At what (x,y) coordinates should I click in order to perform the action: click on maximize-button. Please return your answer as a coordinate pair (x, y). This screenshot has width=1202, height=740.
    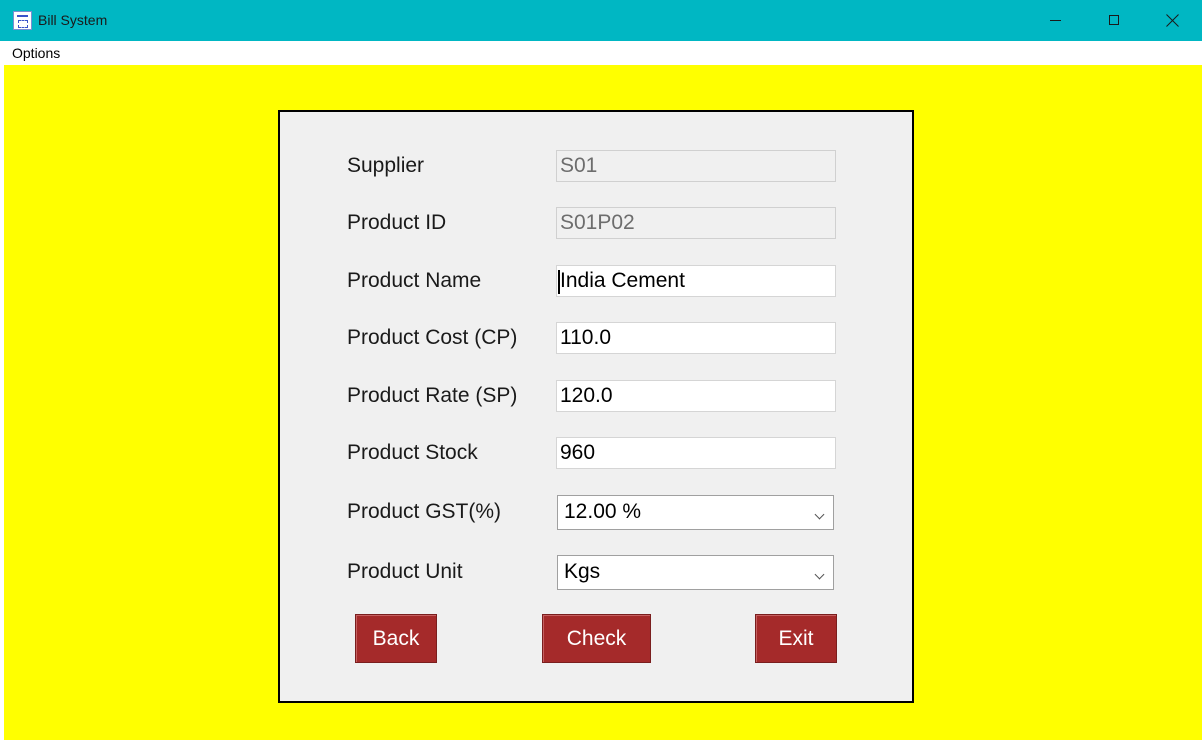
    Looking at the image, I should click on (1114, 20).